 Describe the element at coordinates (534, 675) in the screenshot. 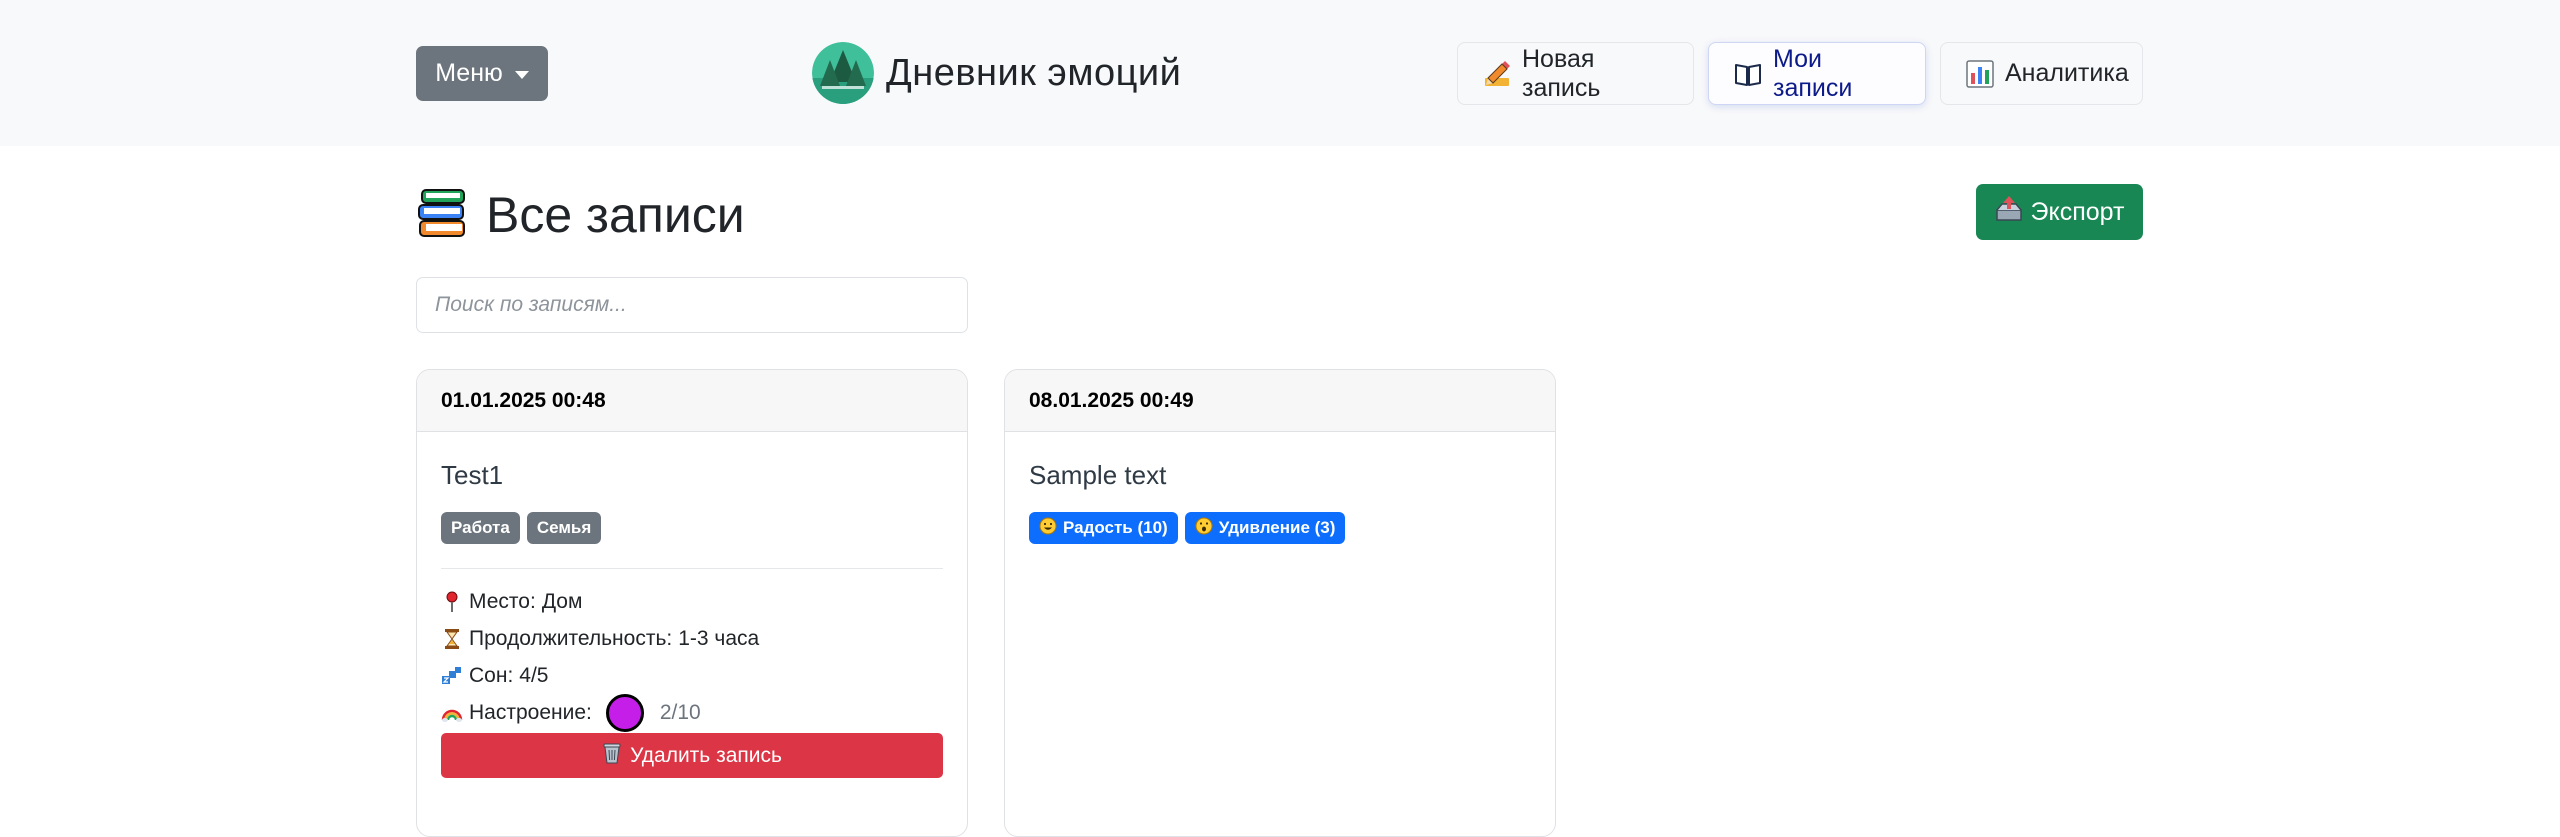

I see `sleep-value: 4/5` at that location.